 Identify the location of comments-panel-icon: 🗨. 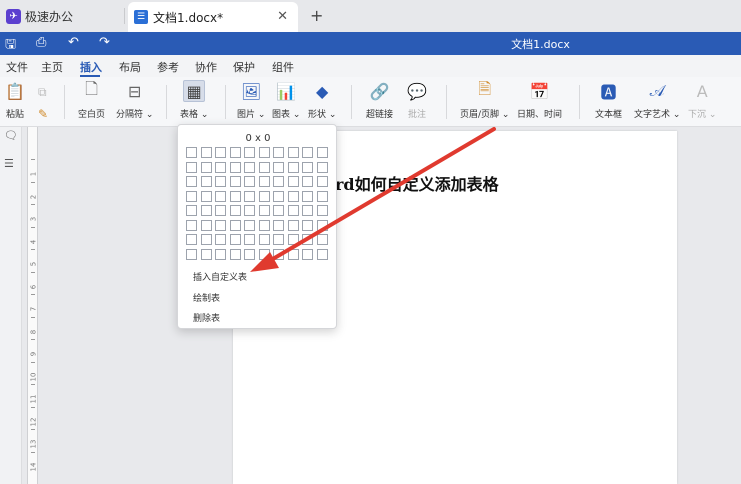
(11, 135).